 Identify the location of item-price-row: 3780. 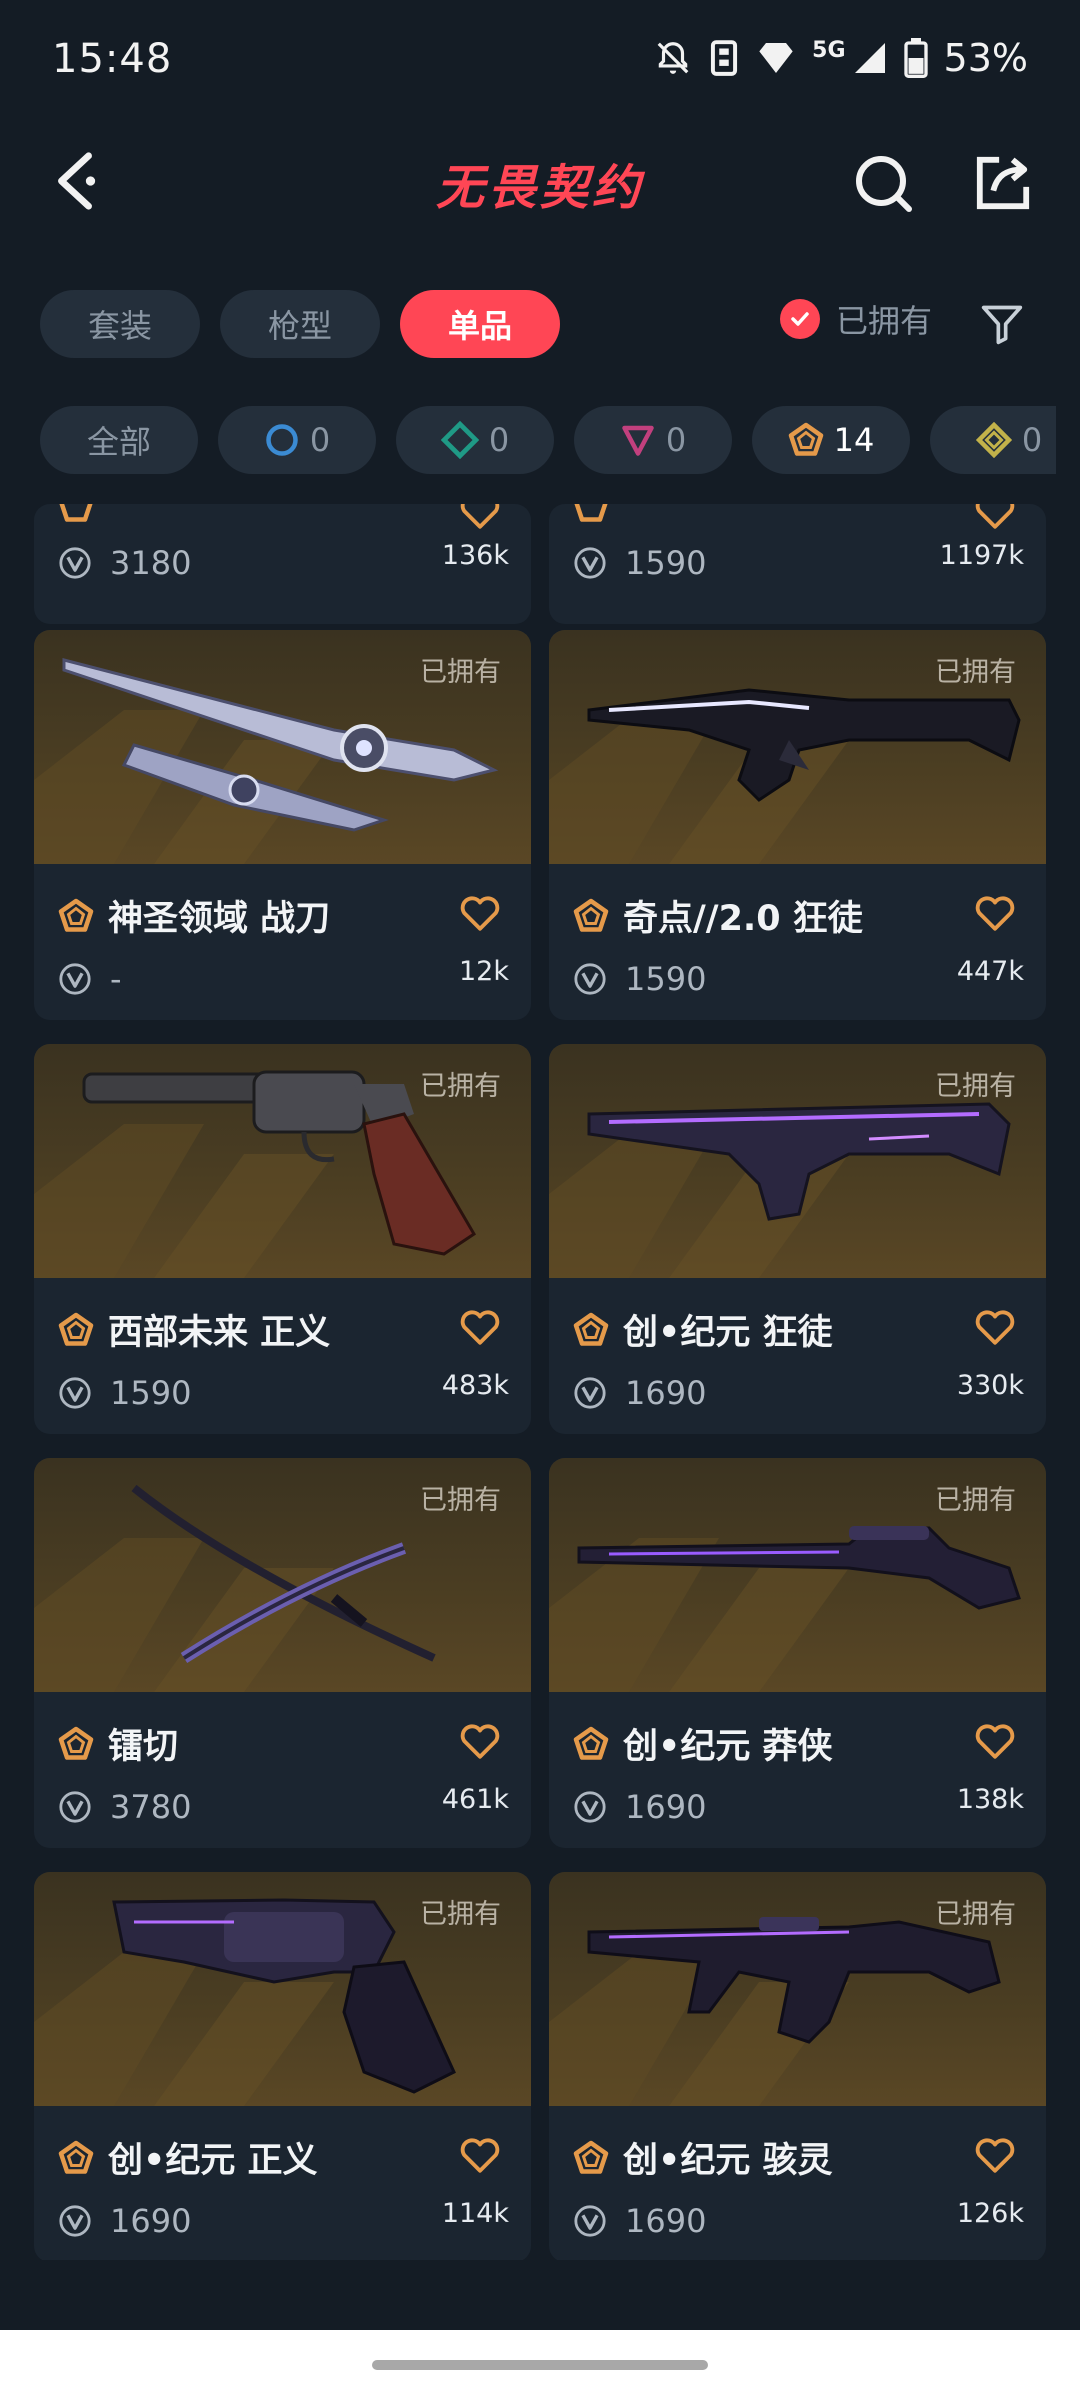
(124, 1807).